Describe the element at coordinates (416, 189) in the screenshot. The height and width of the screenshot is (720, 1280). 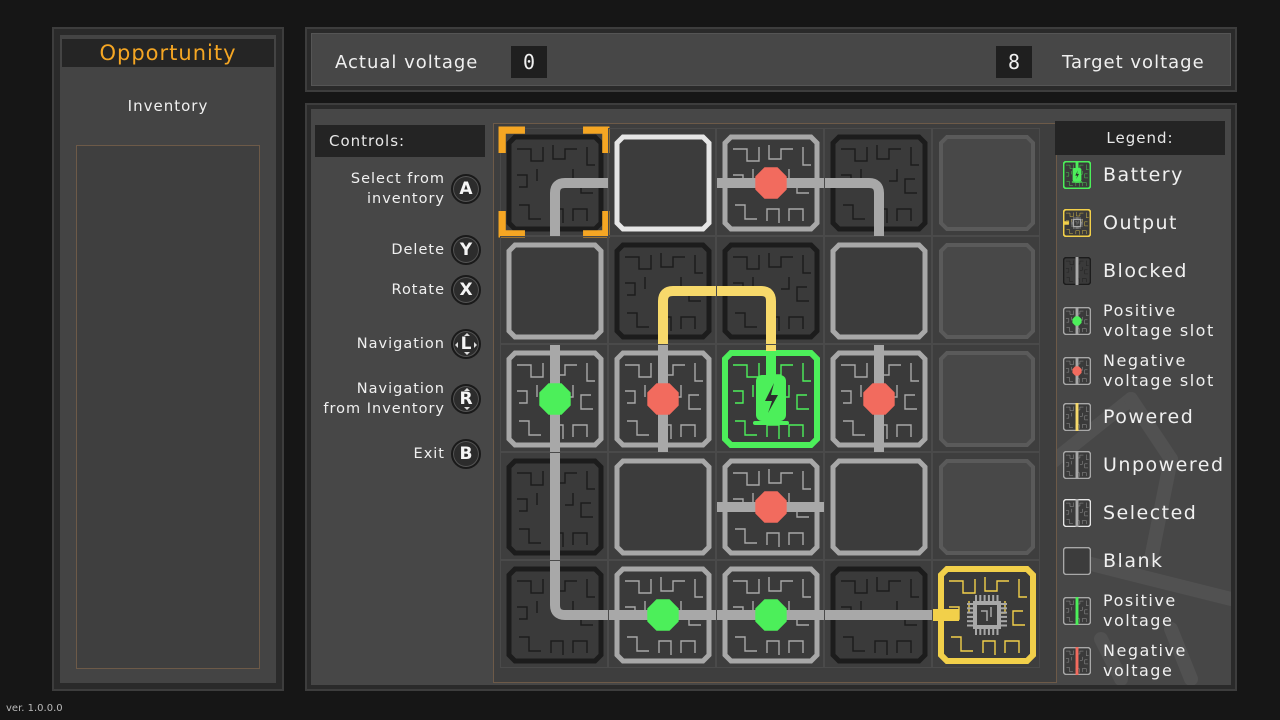
I see `control-item: Select from inventory A` at that location.